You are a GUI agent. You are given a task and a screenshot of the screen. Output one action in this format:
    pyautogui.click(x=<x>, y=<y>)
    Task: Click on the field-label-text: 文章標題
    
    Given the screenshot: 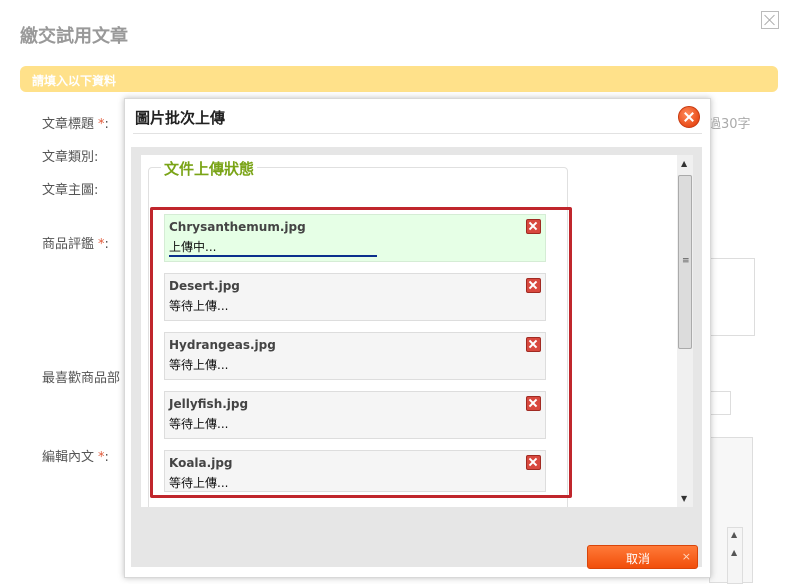 What is the action you would take?
    pyautogui.click(x=68, y=124)
    